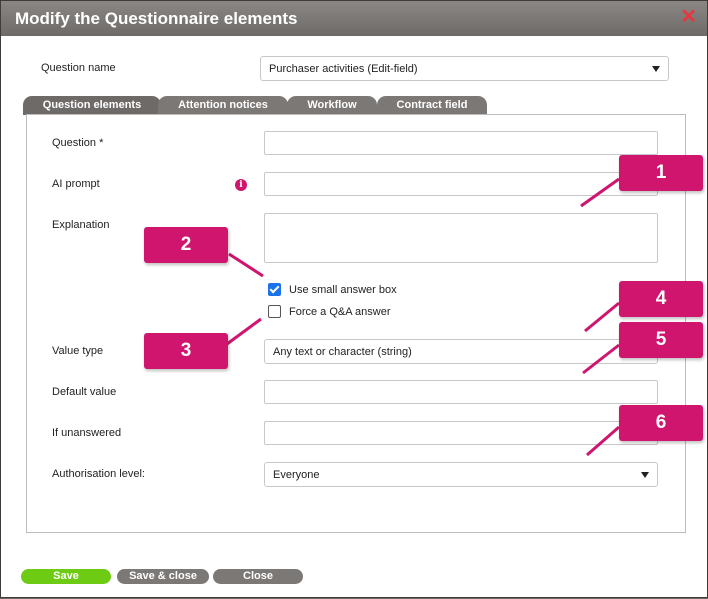  Describe the element at coordinates (78, 351) in the screenshot. I see `value-type-label: Value type` at that location.